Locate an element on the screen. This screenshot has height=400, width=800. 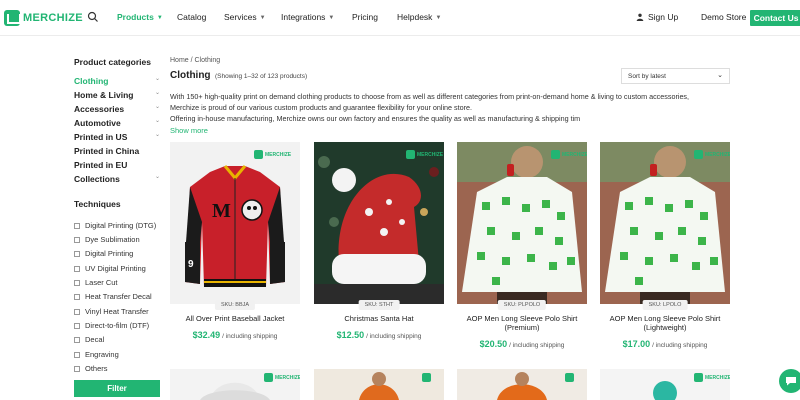
product-image: MERCHIZE M 9 is located at coordinates (235, 223).